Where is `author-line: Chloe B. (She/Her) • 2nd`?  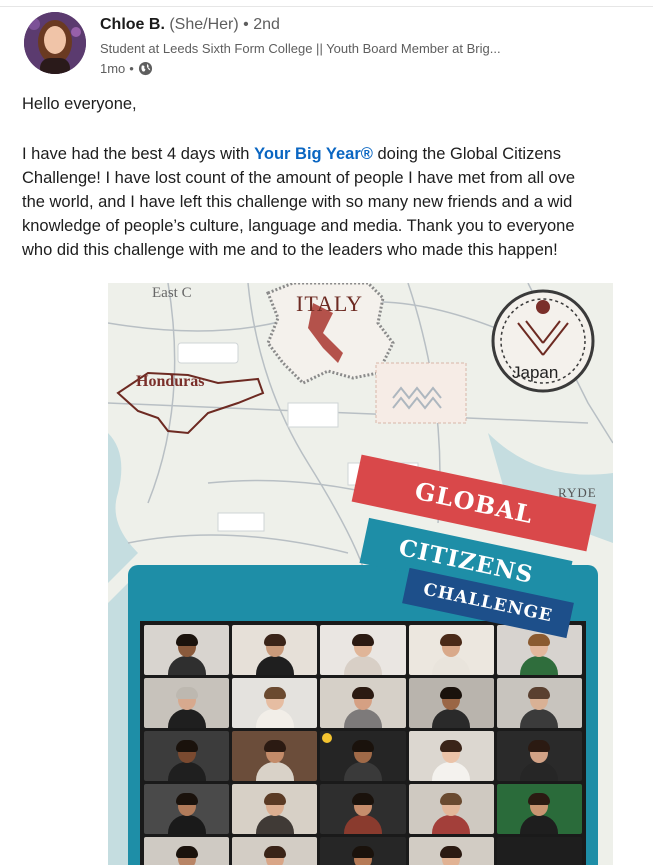 author-line: Chloe B. (She/Her) • 2nd is located at coordinates (190, 25).